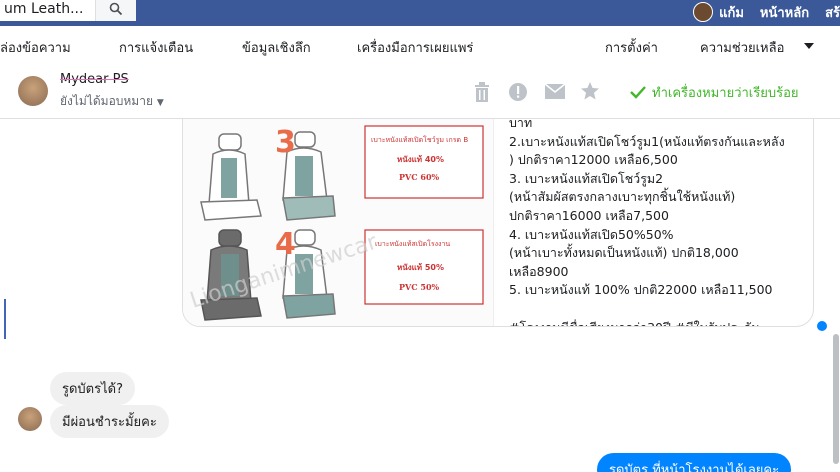  What do you see at coordinates (694, 462) in the screenshot?
I see `outgoing-message: รดบัตร ที่หน้าโรงงานได้เลยคะ` at bounding box center [694, 462].